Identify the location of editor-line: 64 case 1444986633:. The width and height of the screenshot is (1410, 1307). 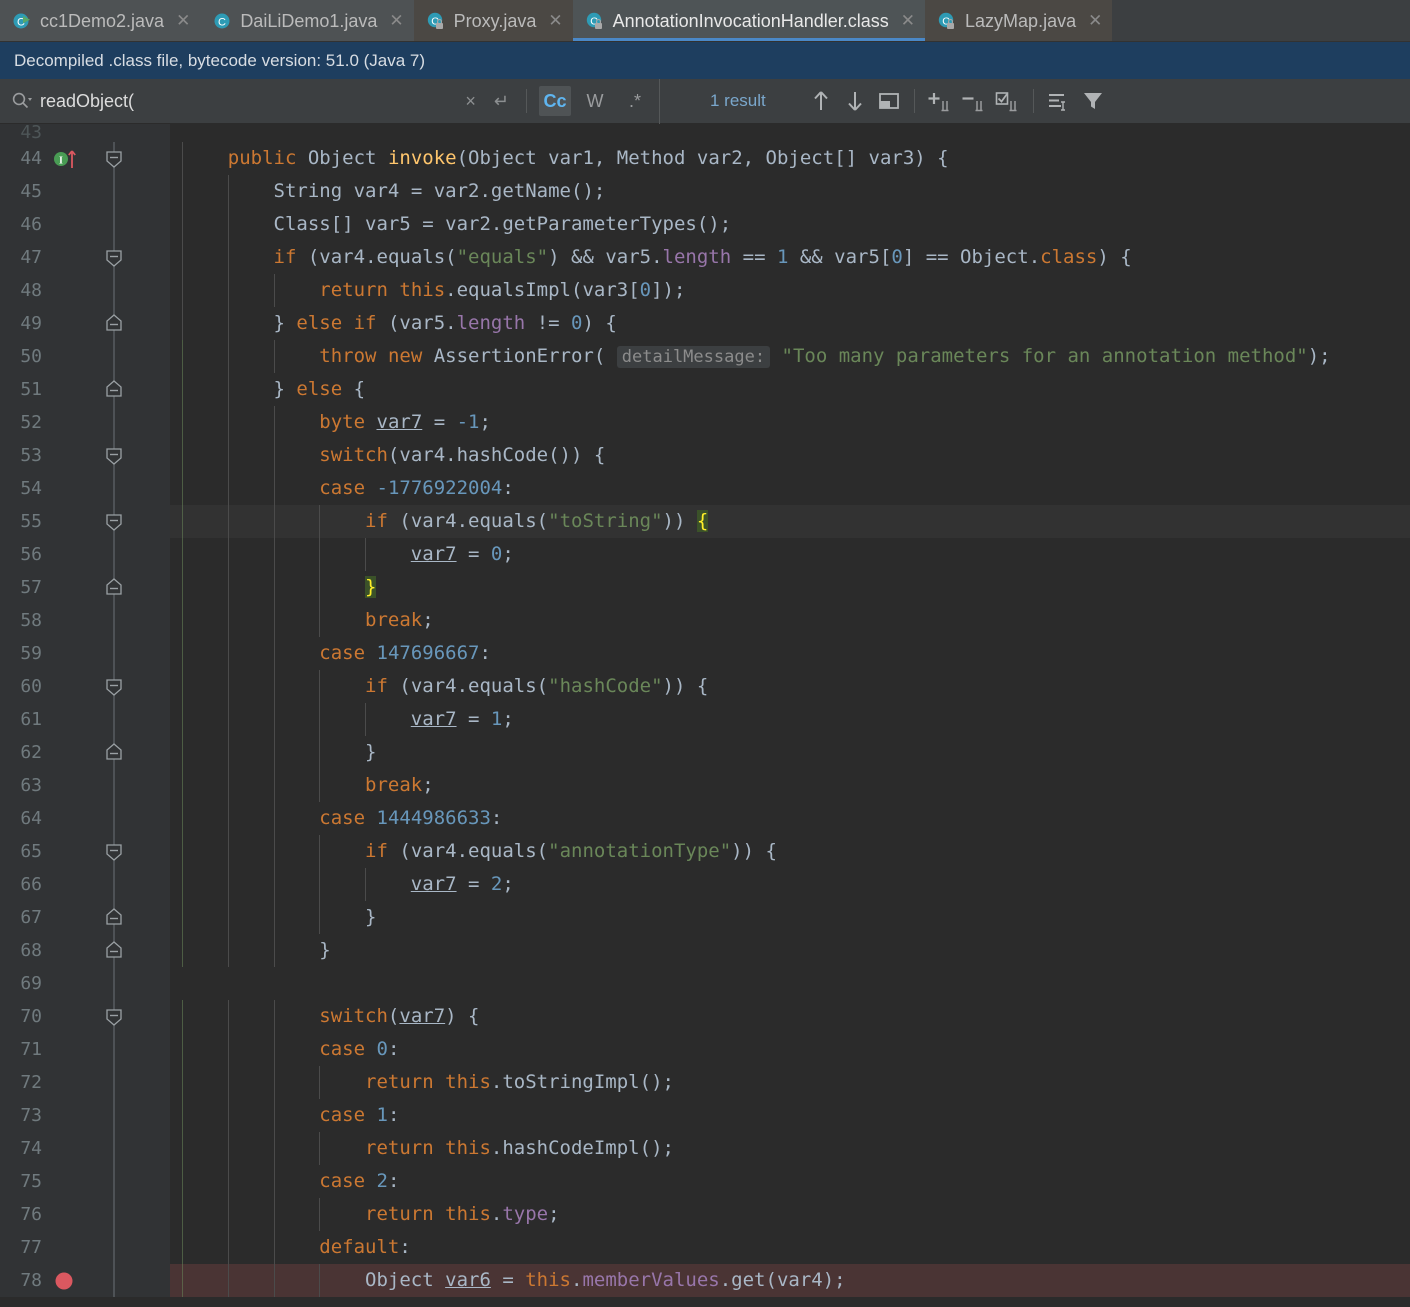
(705, 818).